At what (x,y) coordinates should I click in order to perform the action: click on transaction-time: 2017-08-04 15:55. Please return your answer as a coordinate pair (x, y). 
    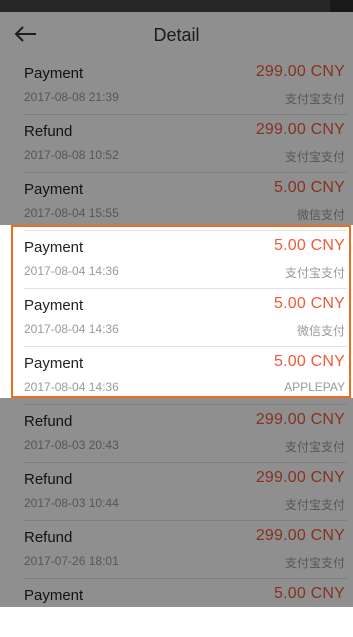
    Looking at the image, I should click on (71, 213).